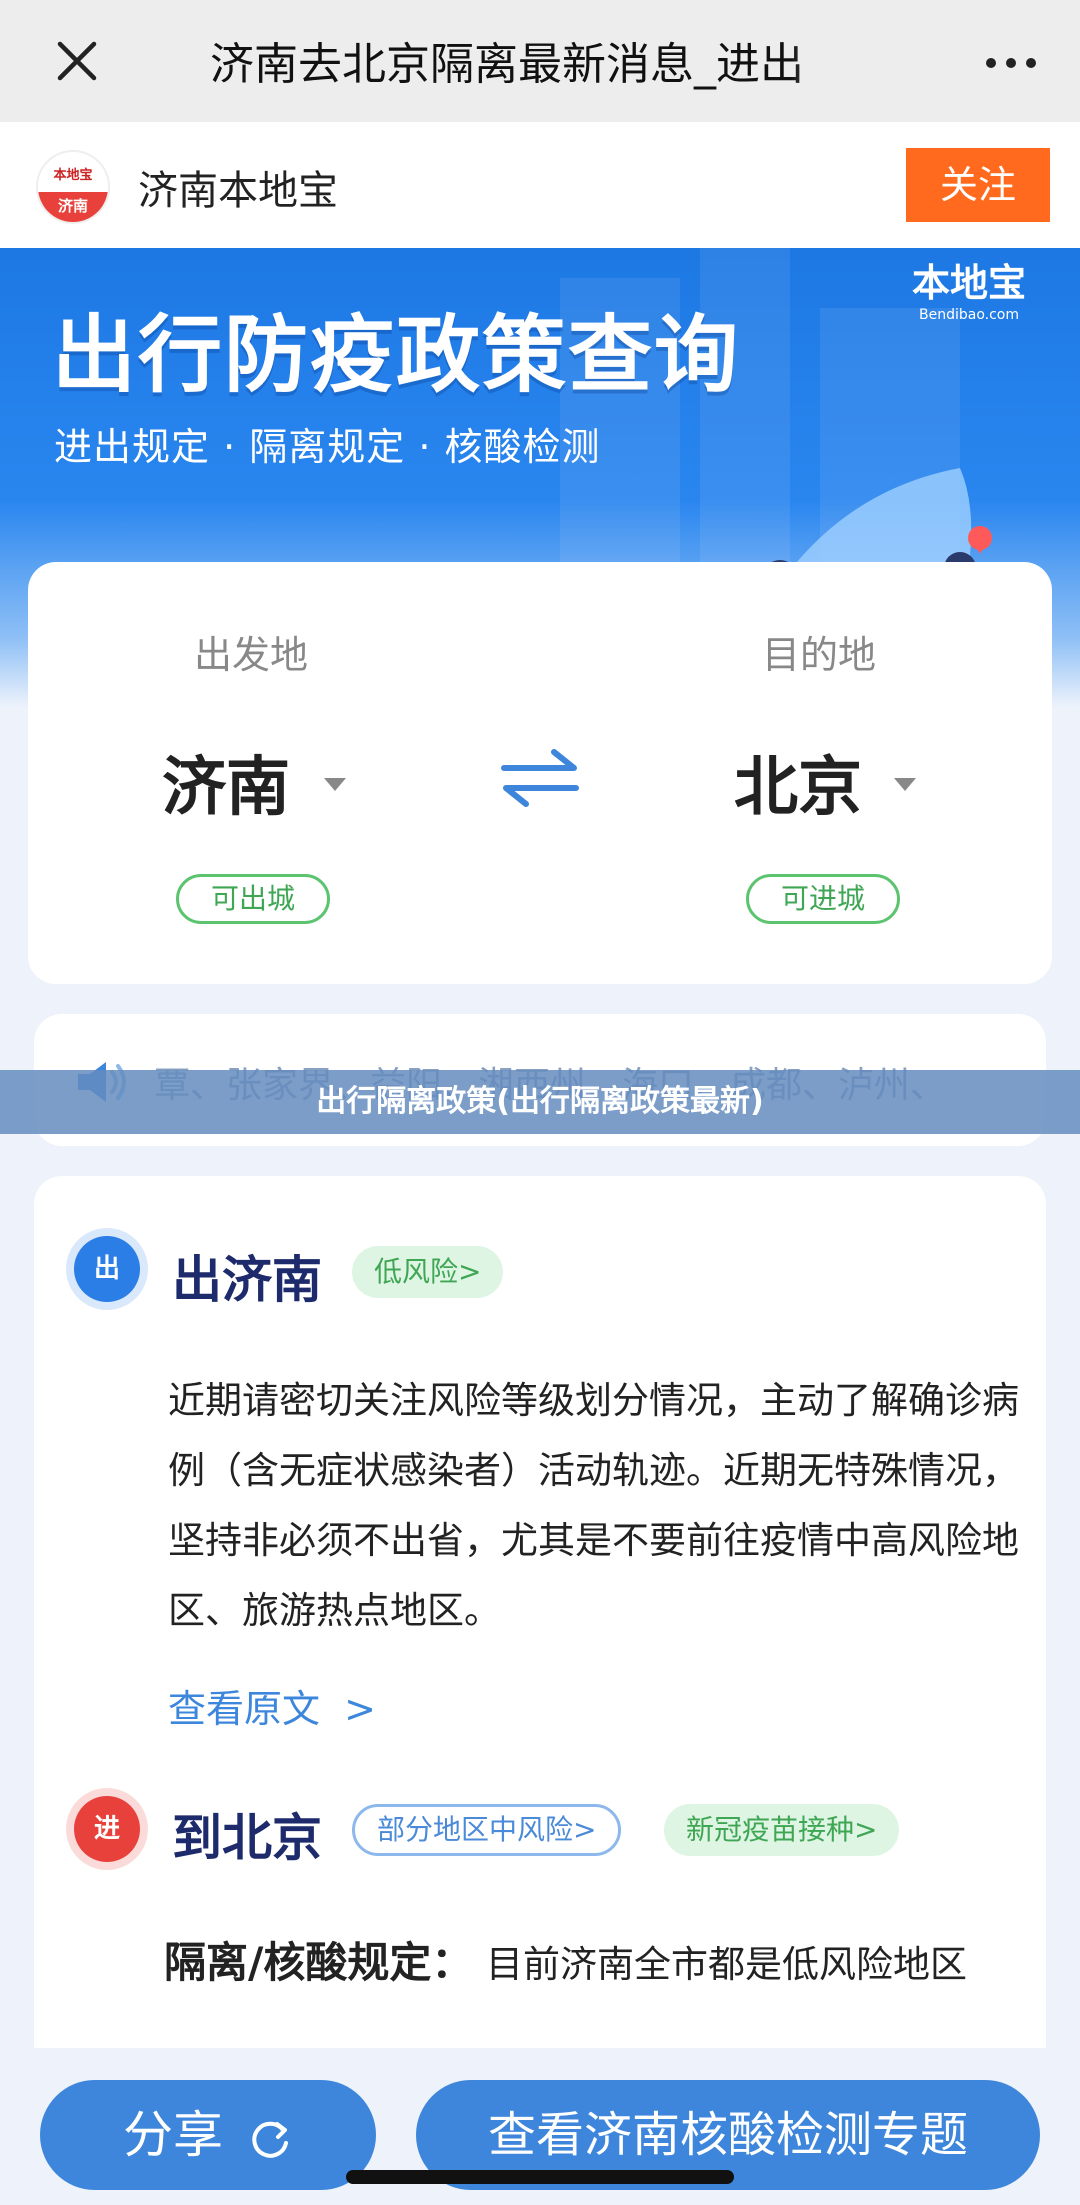 The image size is (1080, 2205). Describe the element at coordinates (173, 2135) in the screenshot. I see `share-label: 分享` at that location.